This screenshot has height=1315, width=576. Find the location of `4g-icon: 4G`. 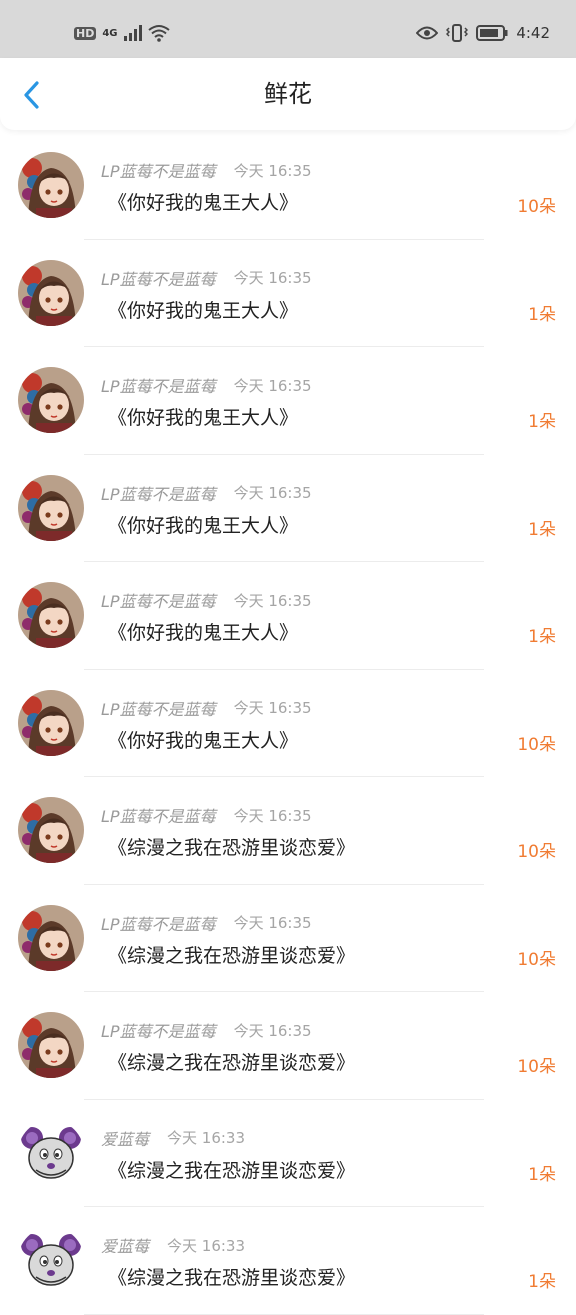

4g-icon: 4G is located at coordinates (110, 33).